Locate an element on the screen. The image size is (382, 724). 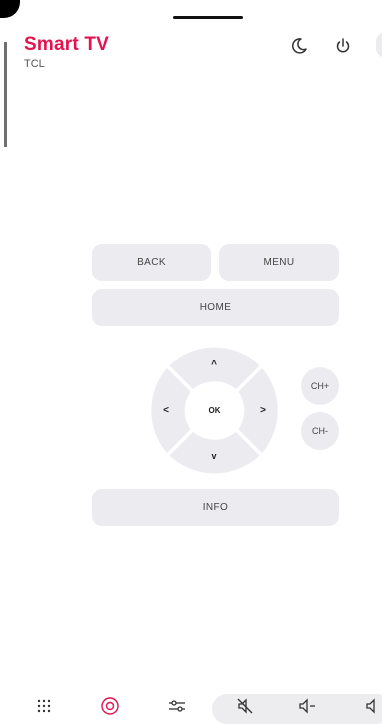
app-header: Smart TV TCL is located at coordinates (66, 52).